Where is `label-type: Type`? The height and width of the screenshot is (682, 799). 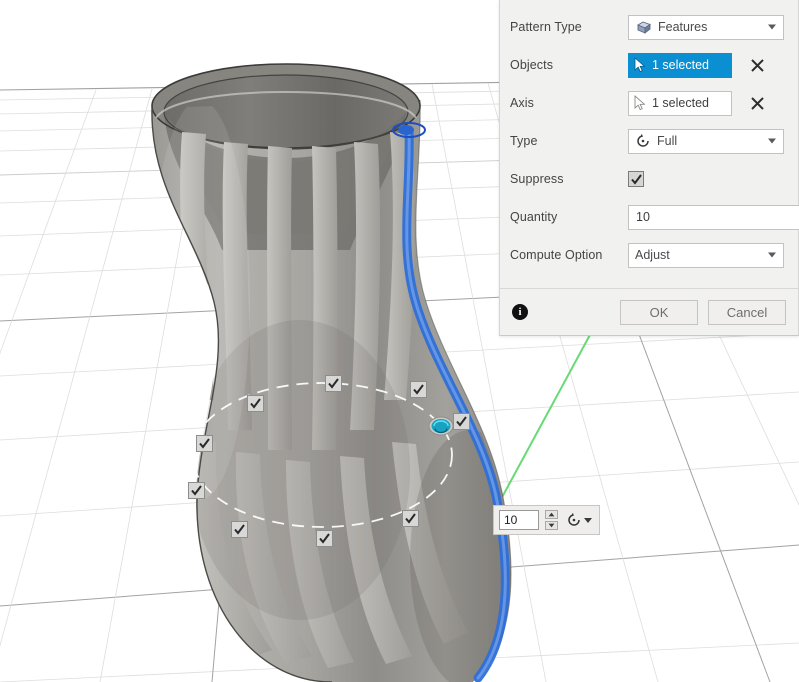 label-type: Type is located at coordinates (524, 141).